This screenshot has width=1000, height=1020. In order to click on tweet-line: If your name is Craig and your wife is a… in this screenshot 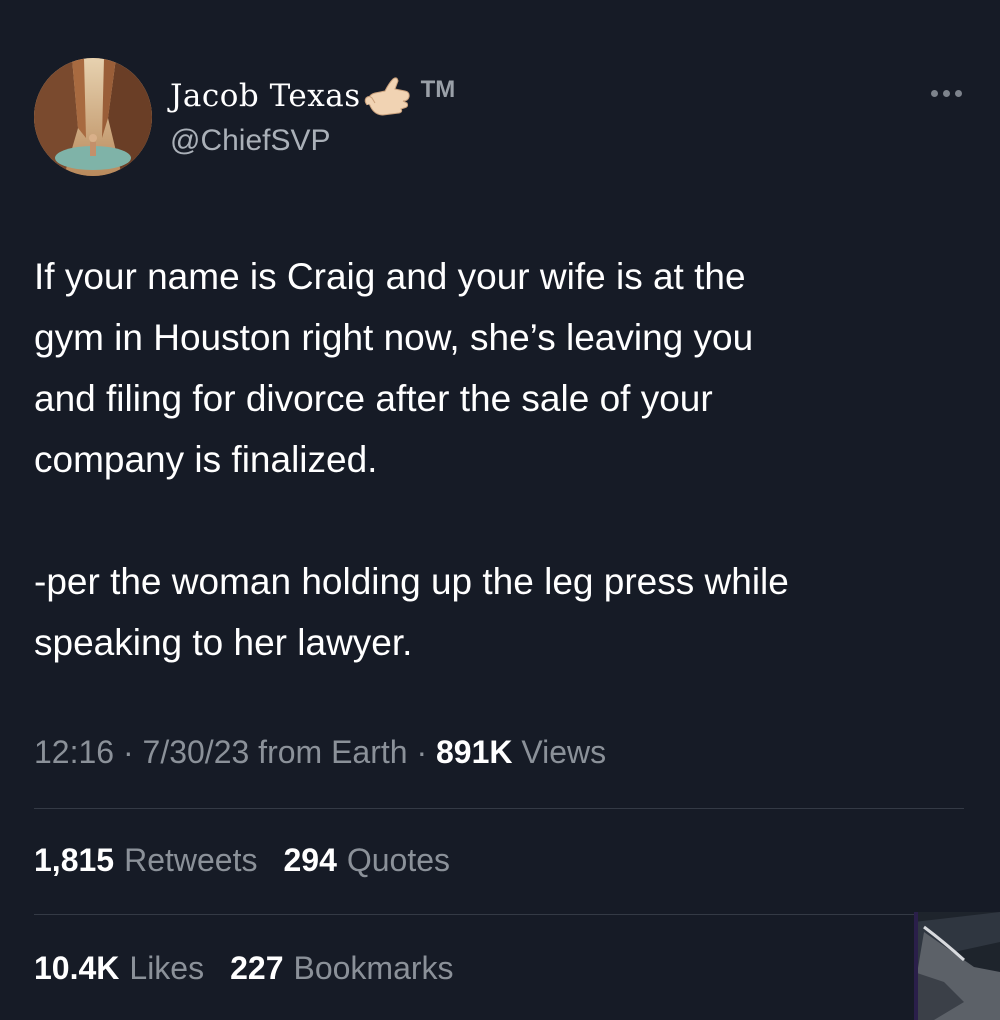, I will do `click(390, 276)`.